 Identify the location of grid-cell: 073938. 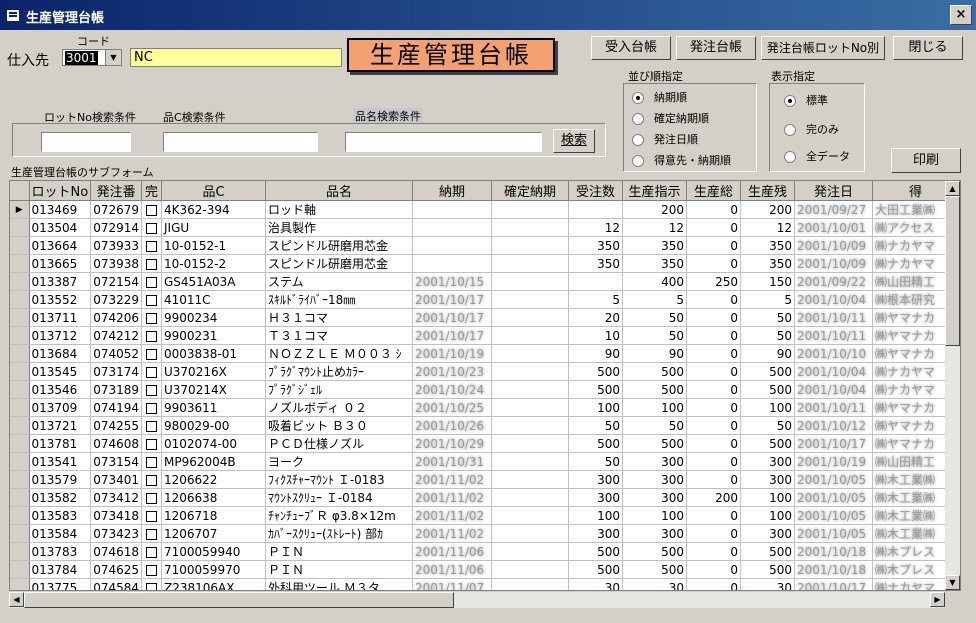
(116, 263).